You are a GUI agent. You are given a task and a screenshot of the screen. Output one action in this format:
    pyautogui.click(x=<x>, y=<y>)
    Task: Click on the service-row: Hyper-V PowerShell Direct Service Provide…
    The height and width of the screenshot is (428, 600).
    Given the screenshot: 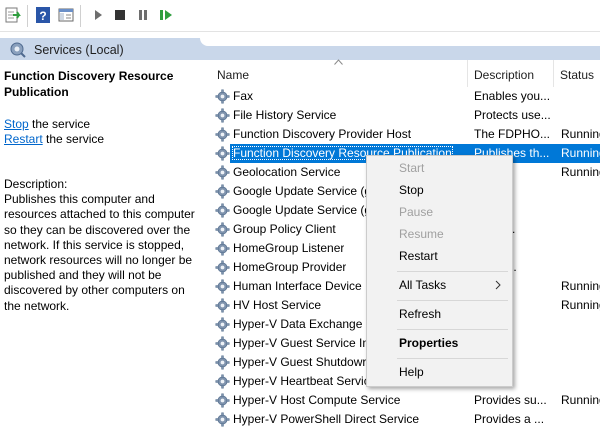 What is the action you would take?
    pyautogui.click(x=406, y=419)
    